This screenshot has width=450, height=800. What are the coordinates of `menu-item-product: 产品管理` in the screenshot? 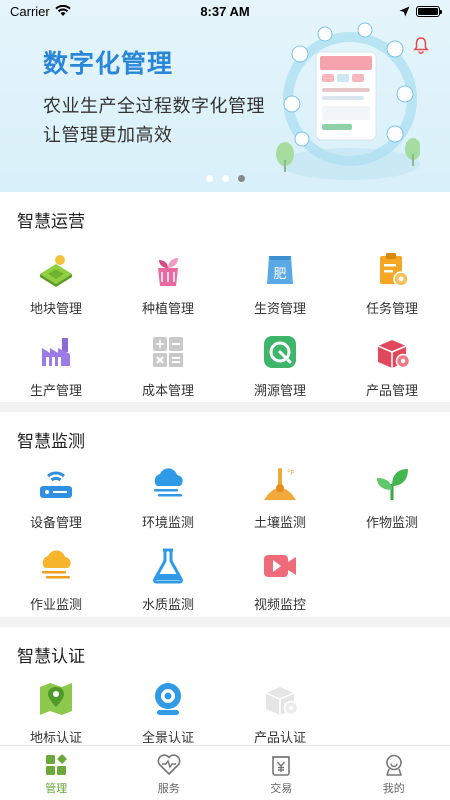 It's located at (392, 365).